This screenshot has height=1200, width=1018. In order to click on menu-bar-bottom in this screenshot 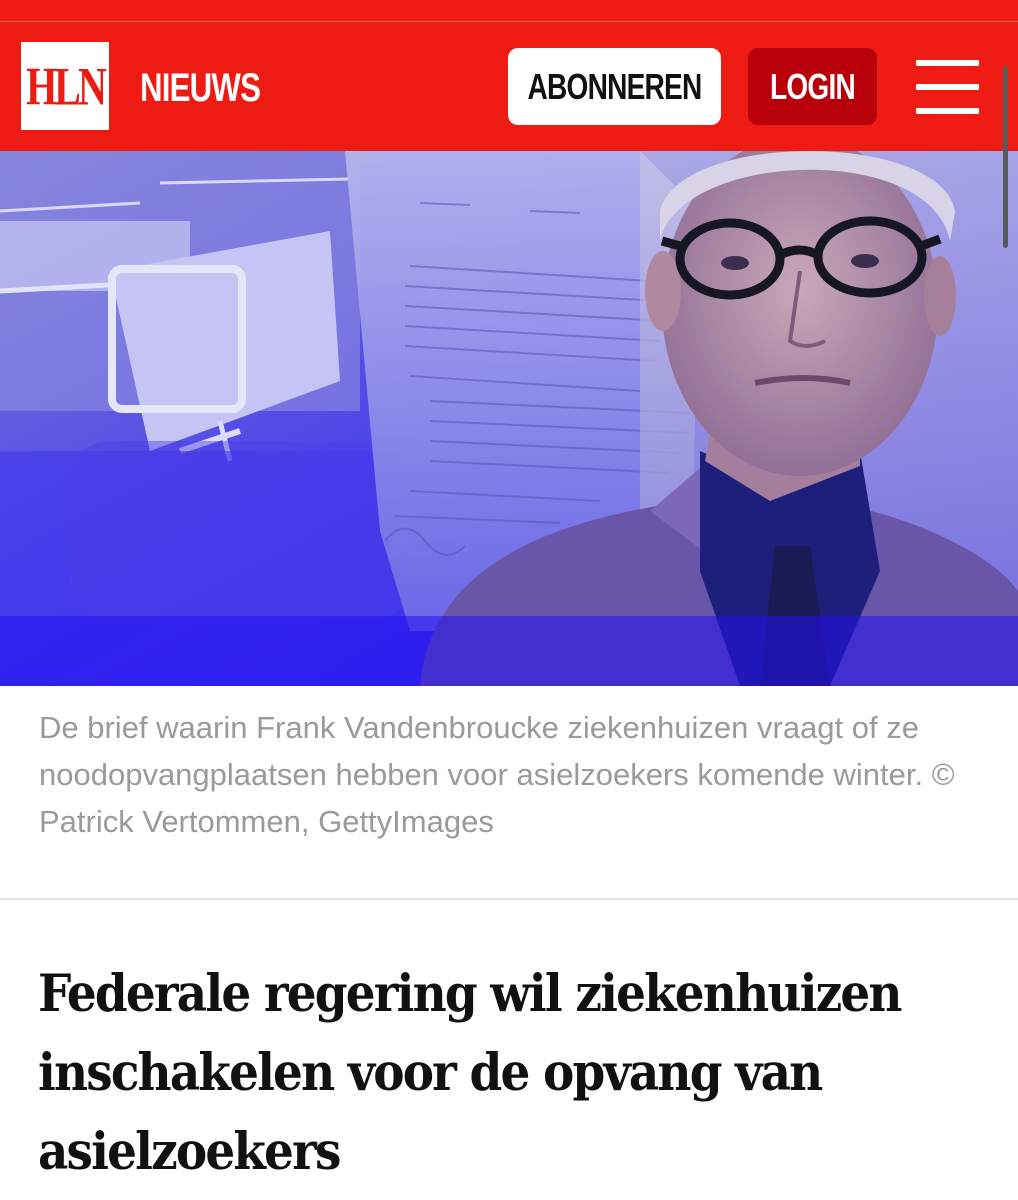, I will do `click(947, 111)`.